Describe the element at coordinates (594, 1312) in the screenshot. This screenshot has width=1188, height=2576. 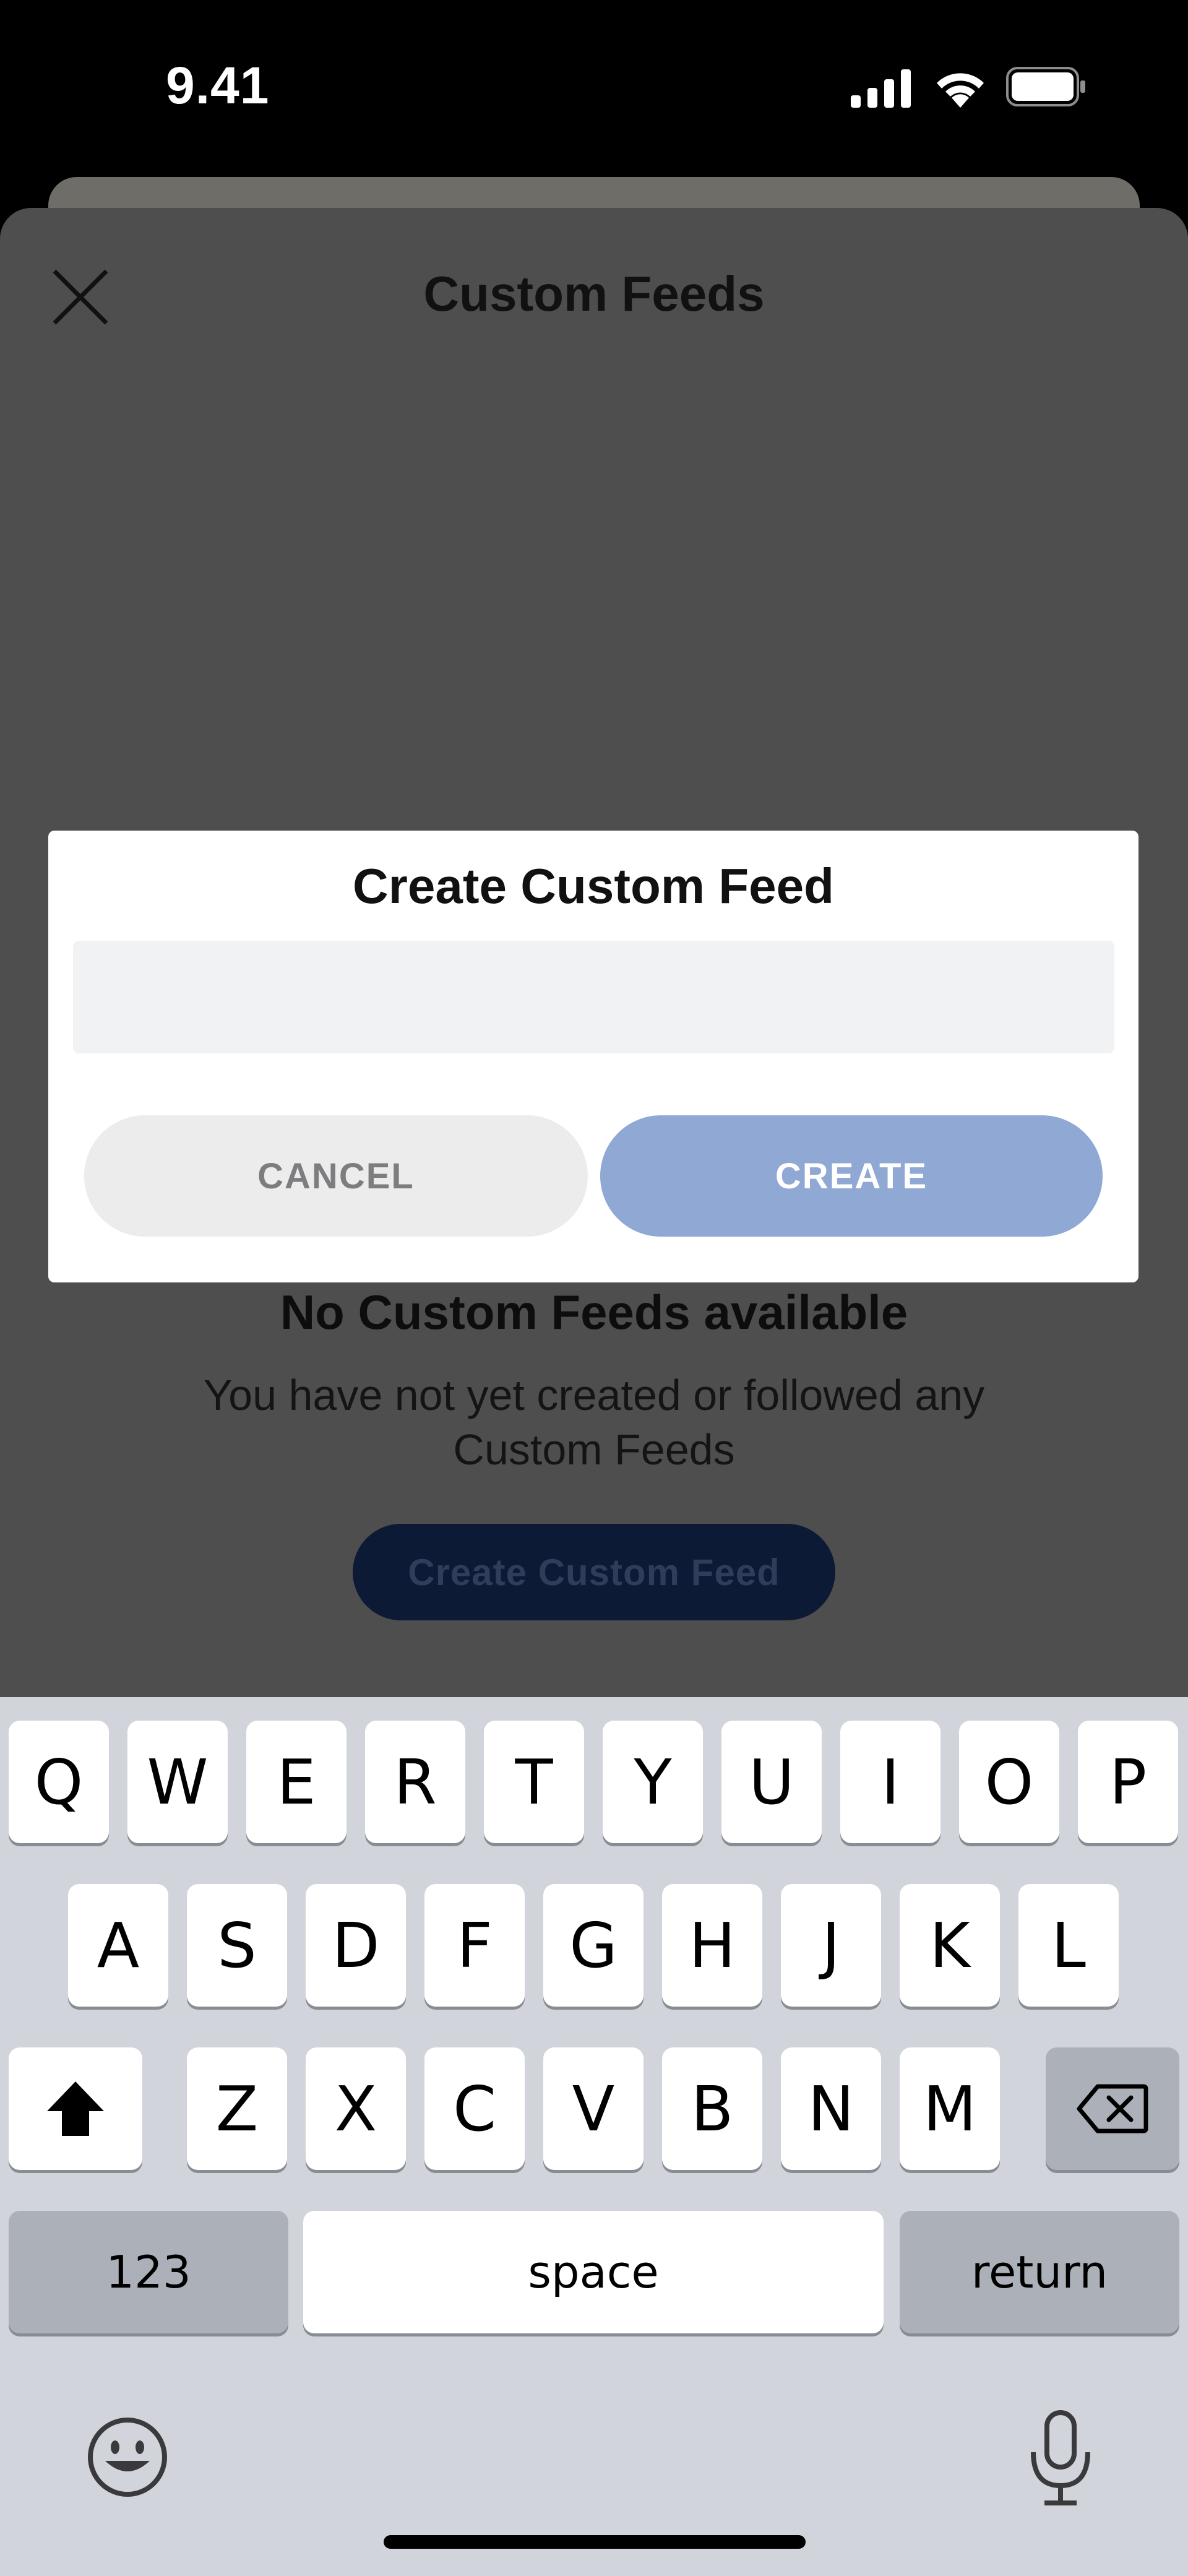
I see `empty-state-title: No Custom Feeds available` at that location.